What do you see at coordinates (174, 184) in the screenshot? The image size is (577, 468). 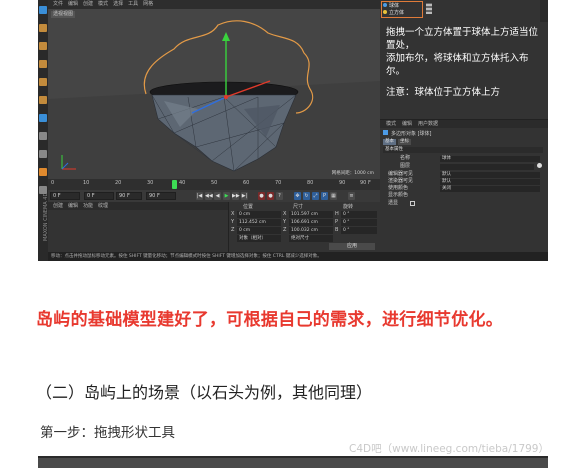 I see `timeline-playhead` at bounding box center [174, 184].